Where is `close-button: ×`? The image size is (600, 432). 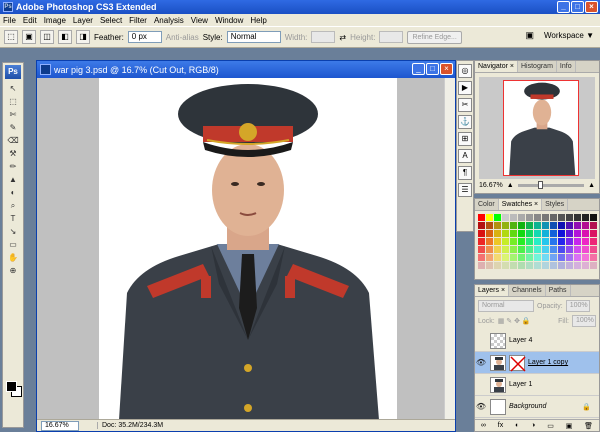 close-button: × is located at coordinates (591, 7).